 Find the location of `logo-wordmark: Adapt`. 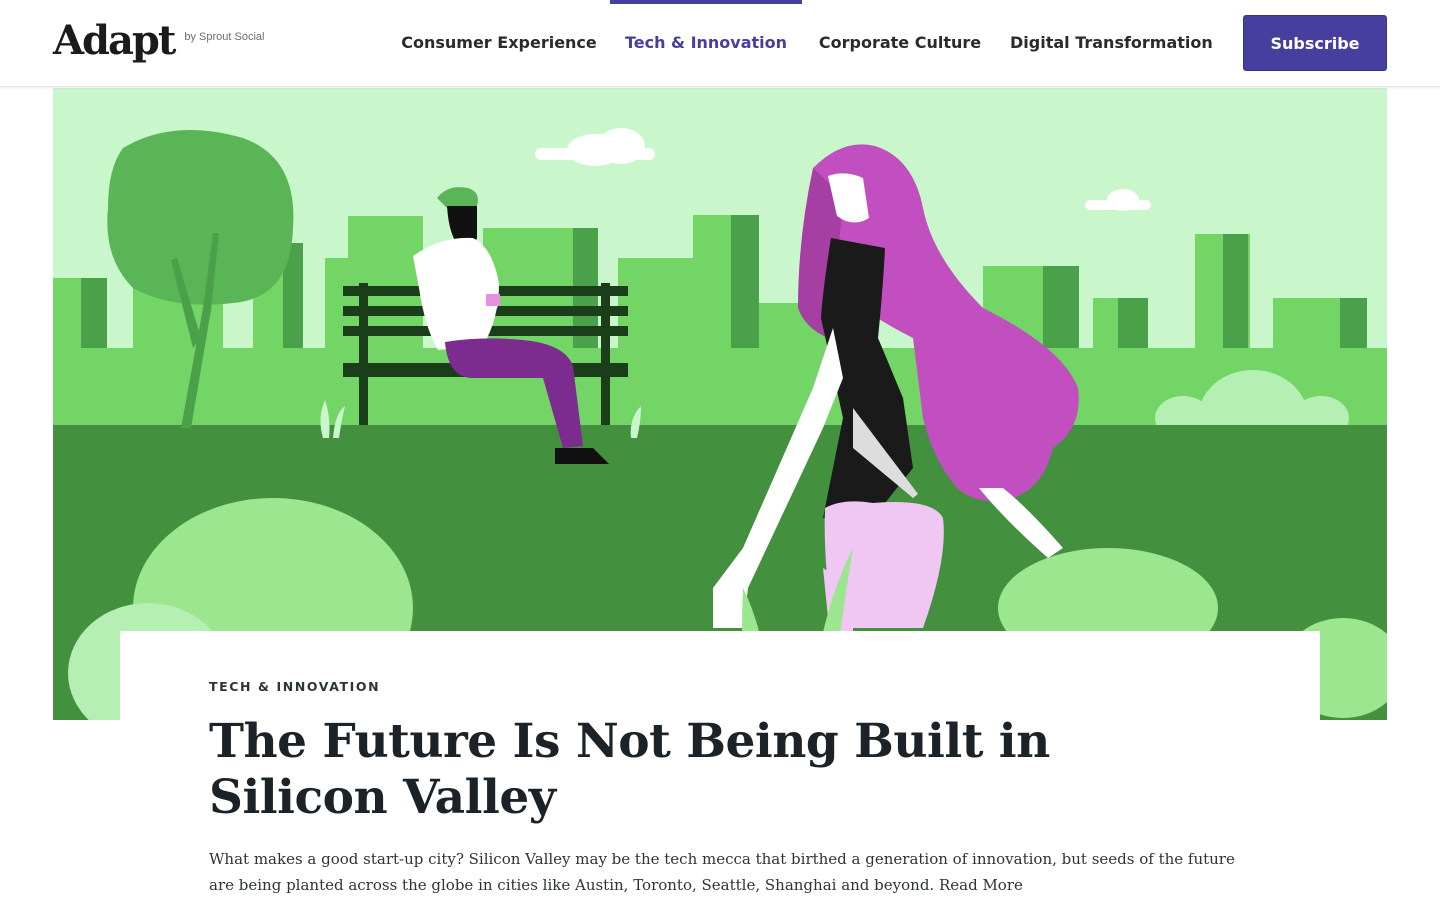

logo-wordmark: Adapt is located at coordinates (114, 40).